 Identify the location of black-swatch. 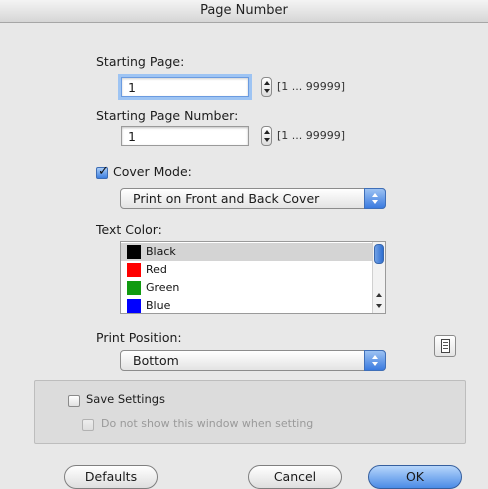
(134, 252).